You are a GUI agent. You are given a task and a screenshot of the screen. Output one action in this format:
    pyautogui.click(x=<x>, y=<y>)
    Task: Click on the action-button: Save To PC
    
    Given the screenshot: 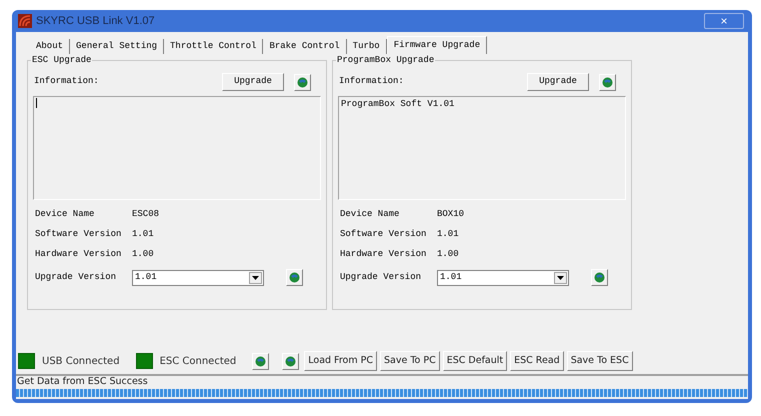 What is the action you would take?
    pyautogui.click(x=410, y=361)
    